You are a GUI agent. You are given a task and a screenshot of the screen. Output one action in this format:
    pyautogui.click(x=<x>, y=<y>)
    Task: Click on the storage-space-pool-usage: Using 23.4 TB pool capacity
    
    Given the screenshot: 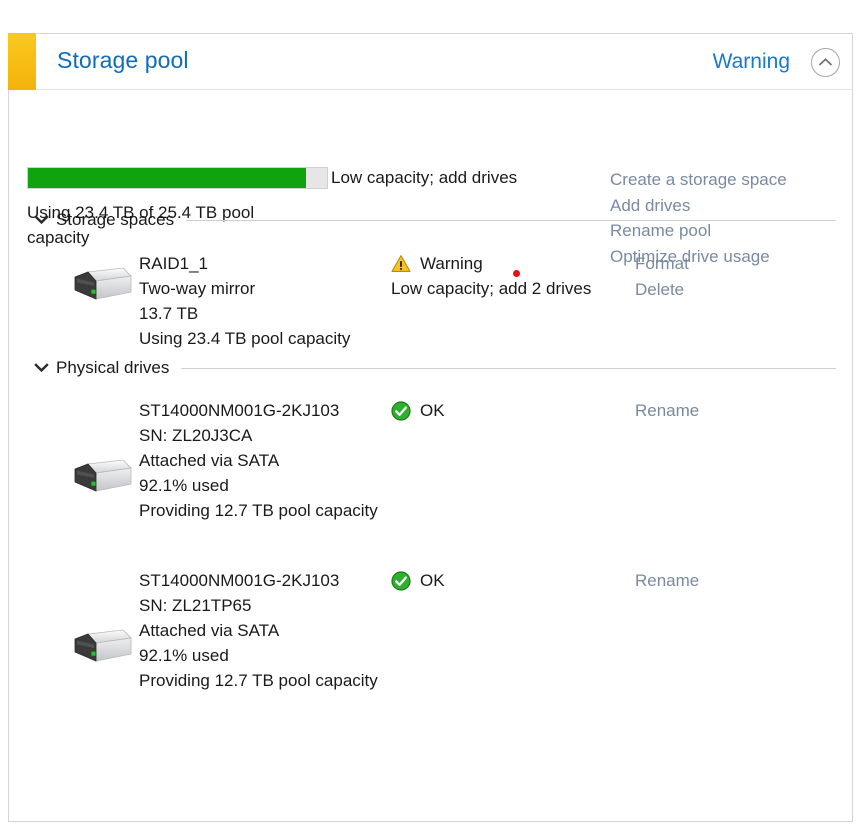 What is the action you would take?
    pyautogui.click(x=245, y=338)
    